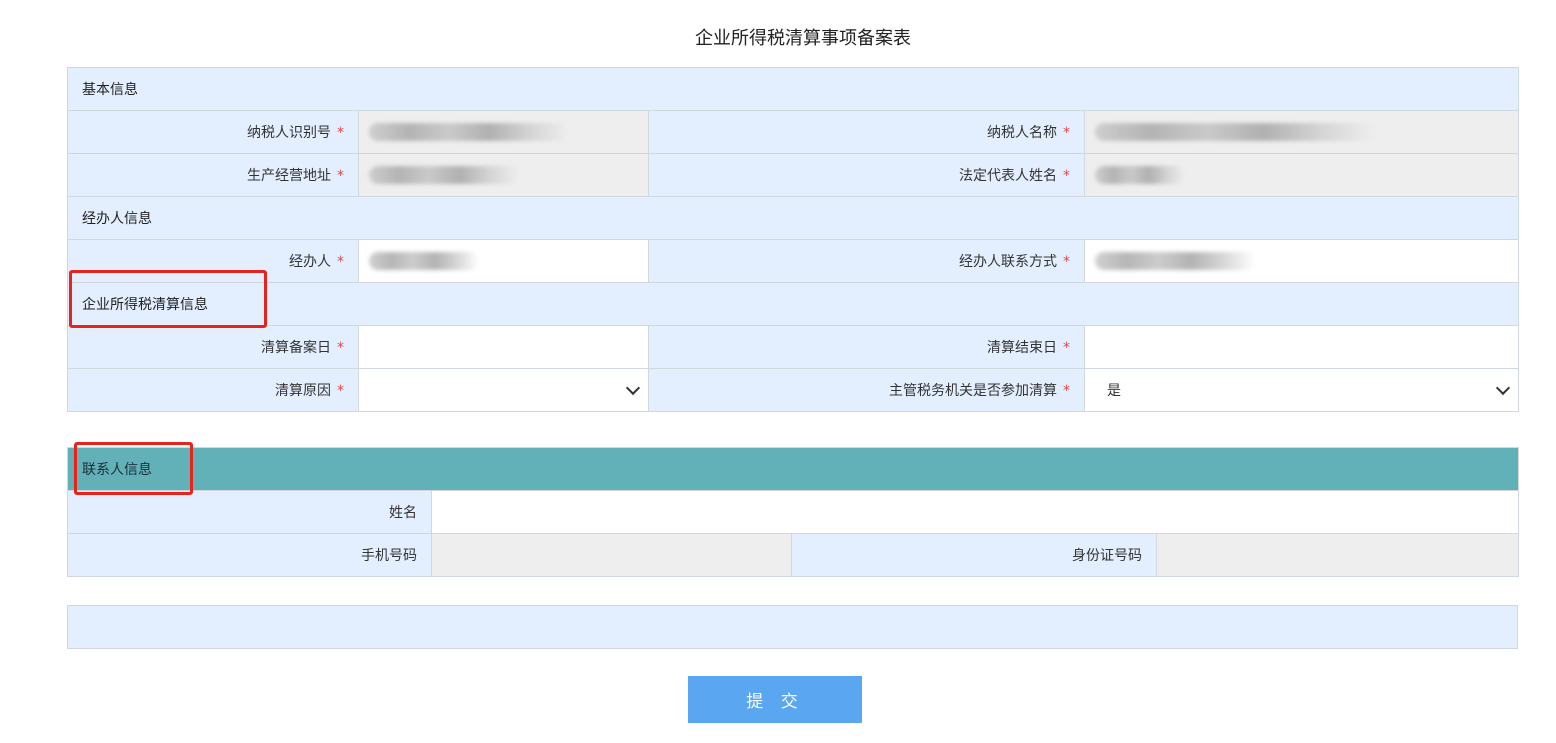  What do you see at coordinates (249, 555) in the screenshot?
I see `contact-phone-label: 手机号码` at bounding box center [249, 555].